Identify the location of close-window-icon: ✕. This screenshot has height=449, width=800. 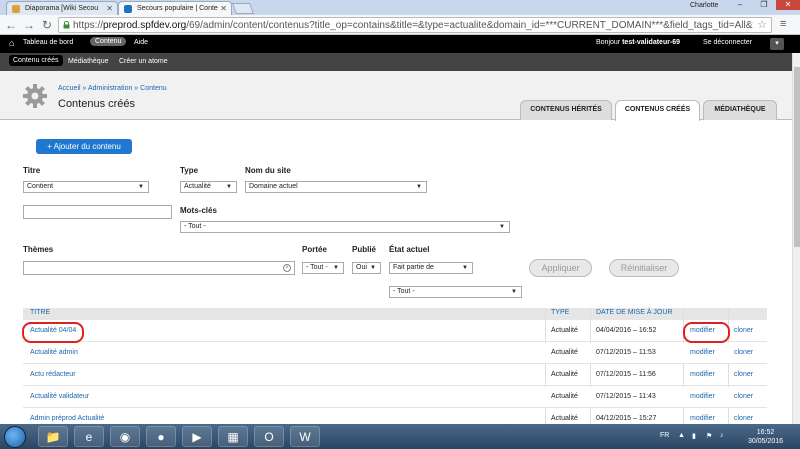
(788, 5).